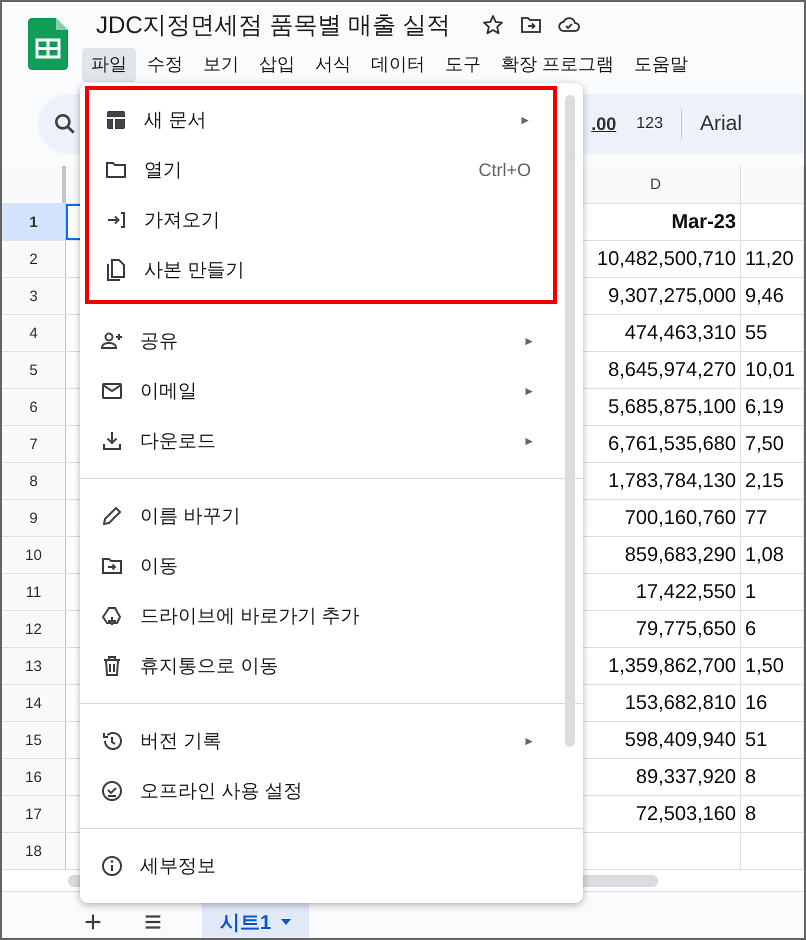 Image resolution: width=806 pixels, height=940 pixels. Describe the element at coordinates (34, 777) in the screenshot. I see `row-header: 16` at that location.